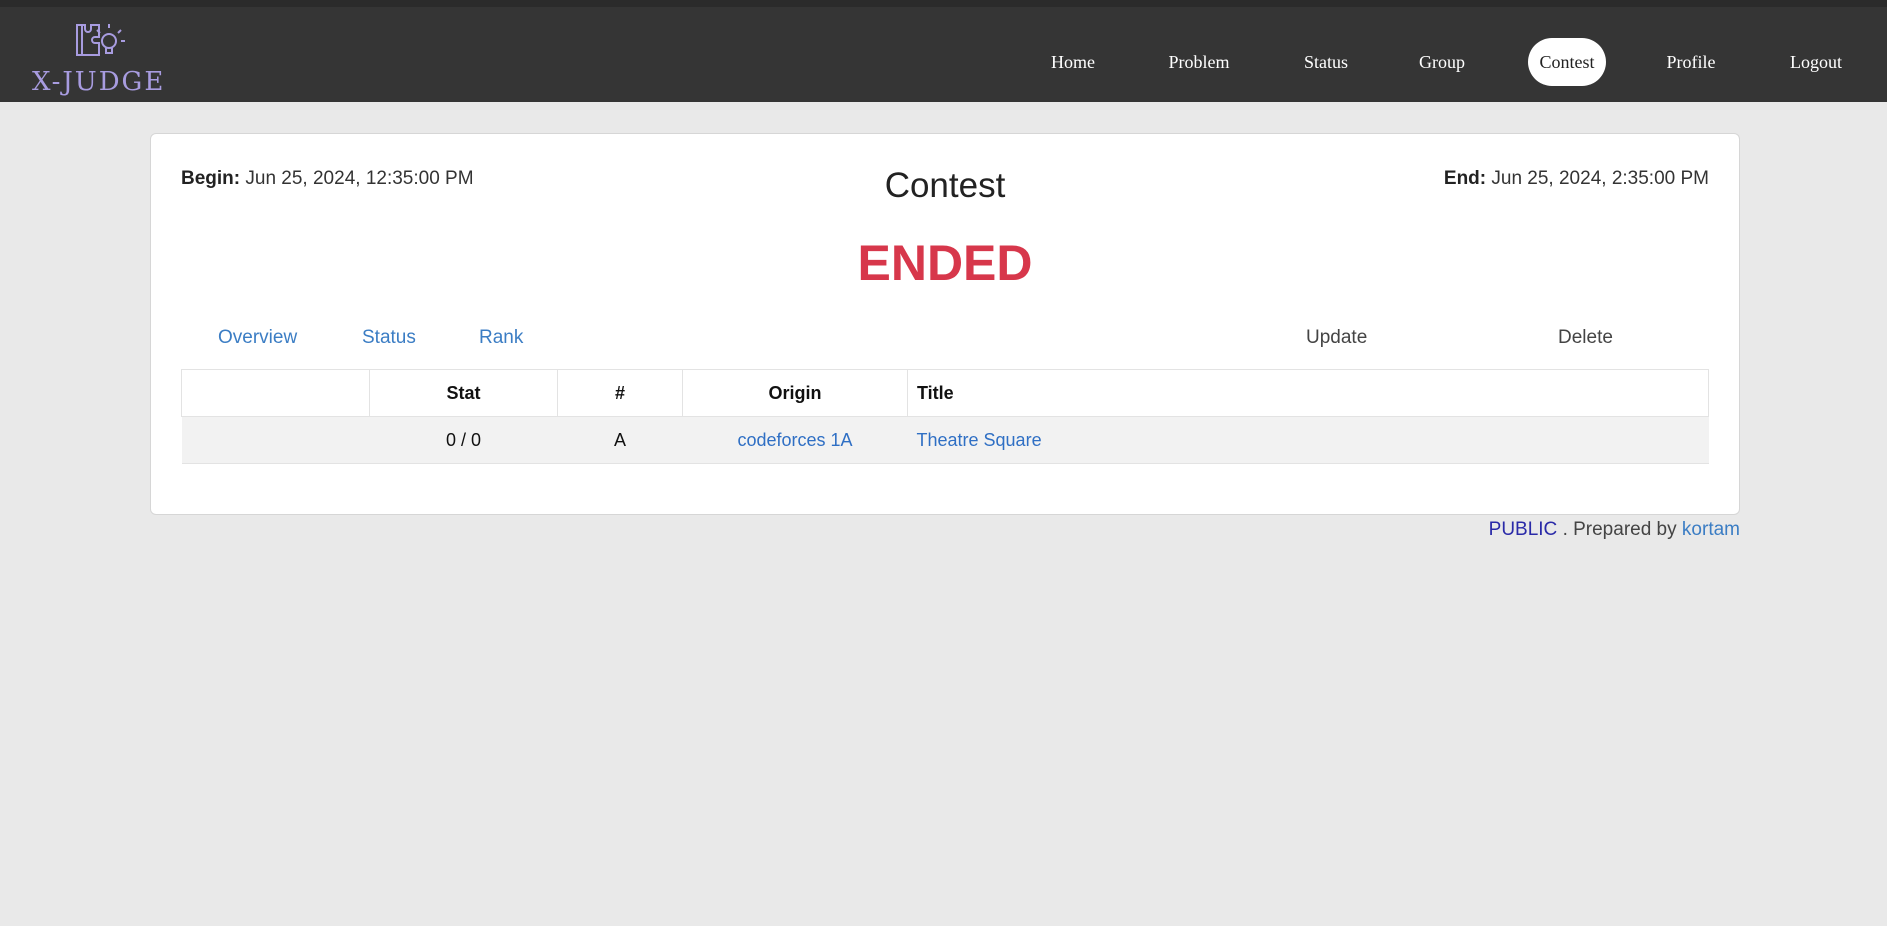 The image size is (1887, 926). Describe the element at coordinates (501, 338) in the screenshot. I see `tab-rank: Rank` at that location.